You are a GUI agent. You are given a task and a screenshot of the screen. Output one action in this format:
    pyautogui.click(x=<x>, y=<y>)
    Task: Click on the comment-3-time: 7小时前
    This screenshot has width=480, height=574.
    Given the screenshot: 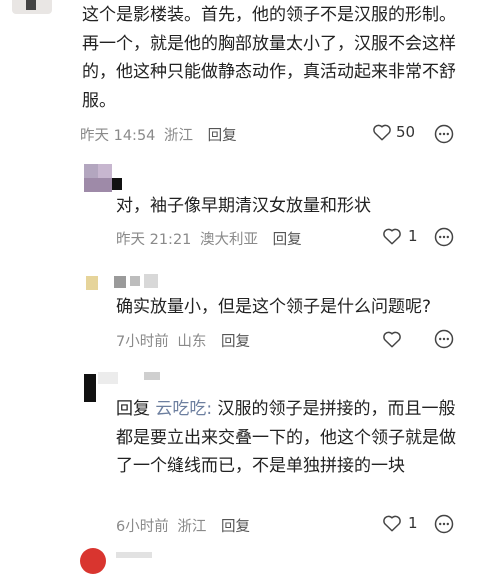 What is the action you would take?
    pyautogui.click(x=142, y=342)
    